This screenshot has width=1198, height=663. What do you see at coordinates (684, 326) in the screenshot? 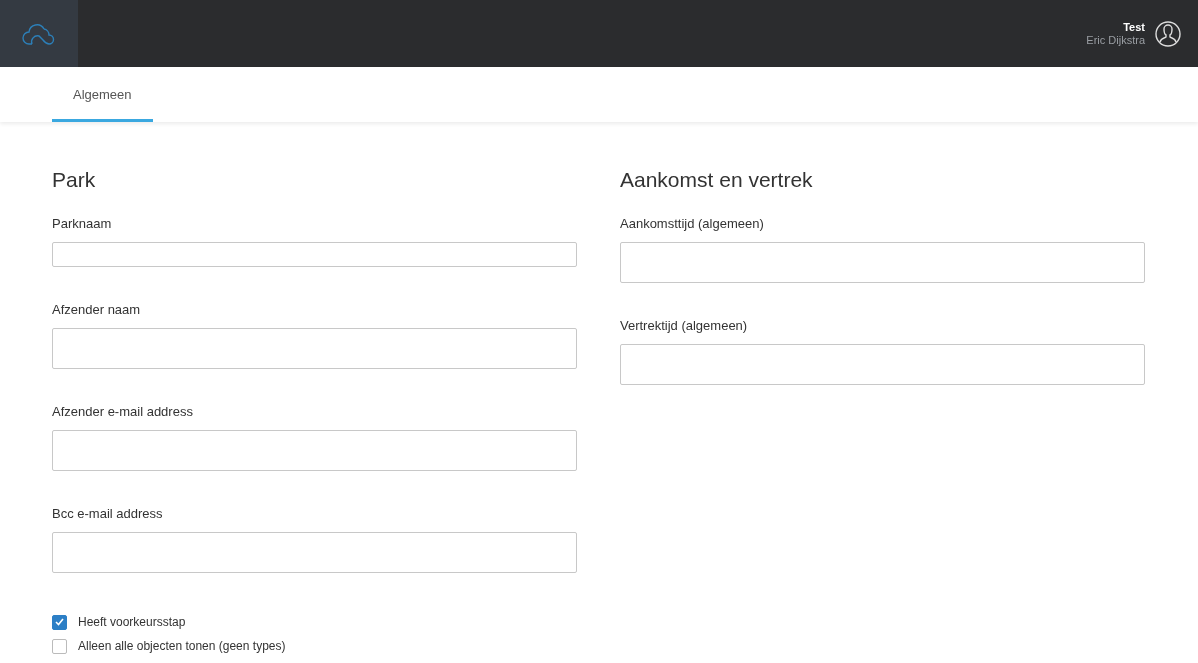
I see `field-label: Vertrektijd (algemeen)` at bounding box center [684, 326].